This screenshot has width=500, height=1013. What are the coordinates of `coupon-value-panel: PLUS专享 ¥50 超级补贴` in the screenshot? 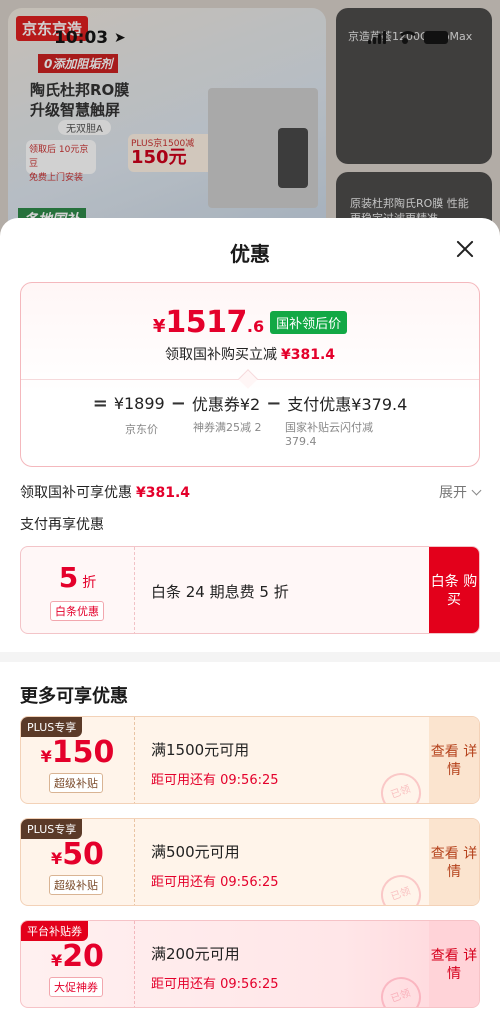 It's located at (78, 862).